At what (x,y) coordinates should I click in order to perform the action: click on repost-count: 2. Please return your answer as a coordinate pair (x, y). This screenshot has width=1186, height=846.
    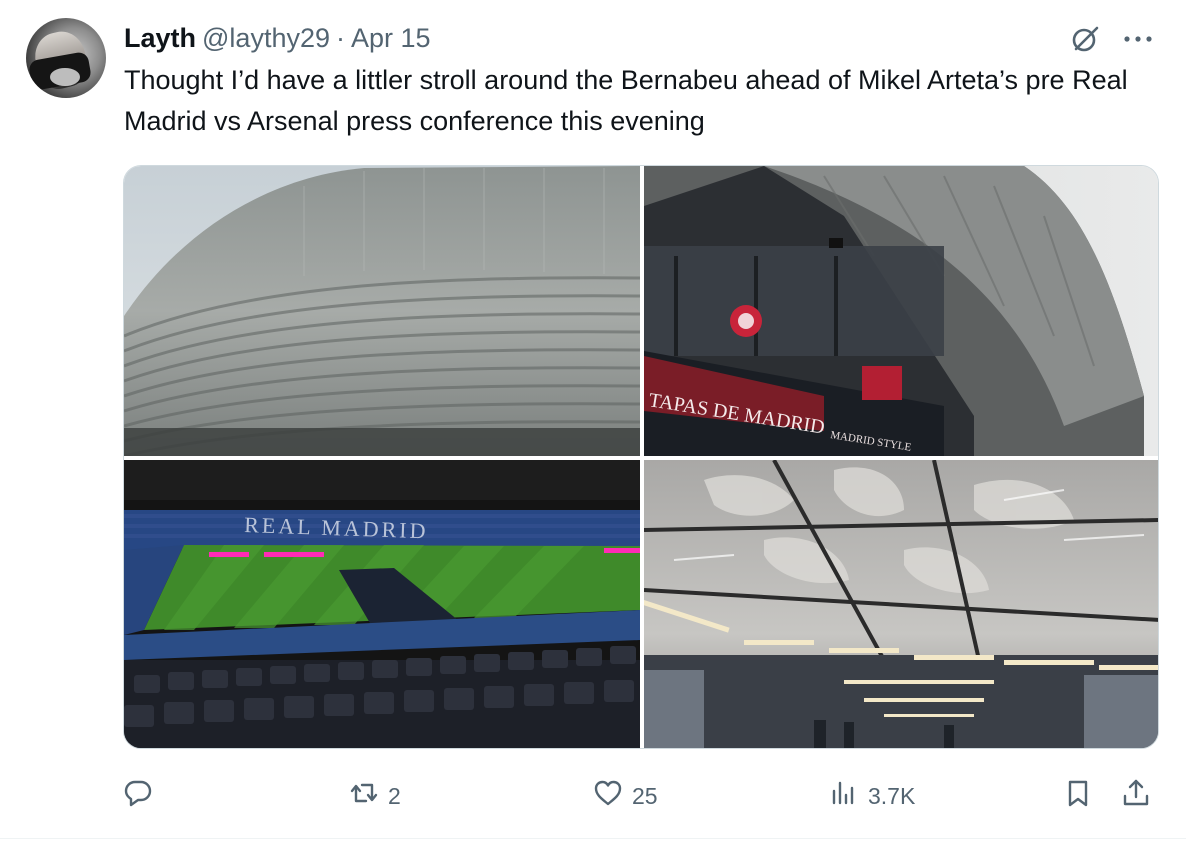
    Looking at the image, I should click on (394, 795).